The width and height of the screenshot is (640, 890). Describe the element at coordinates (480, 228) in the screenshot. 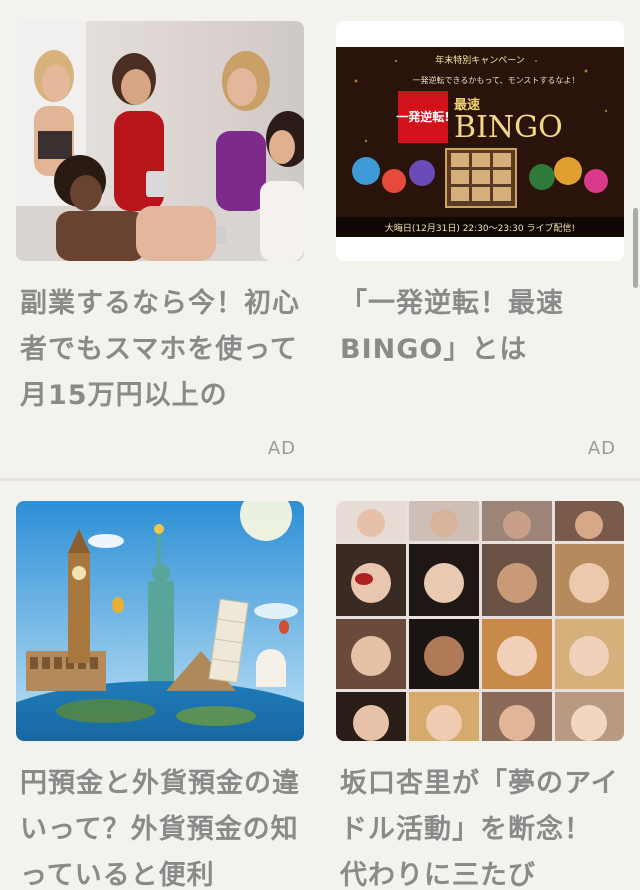

I see `banner-footer-text: 大晦日(12月31日) 22:30～23:30 ライブ配信!` at that location.